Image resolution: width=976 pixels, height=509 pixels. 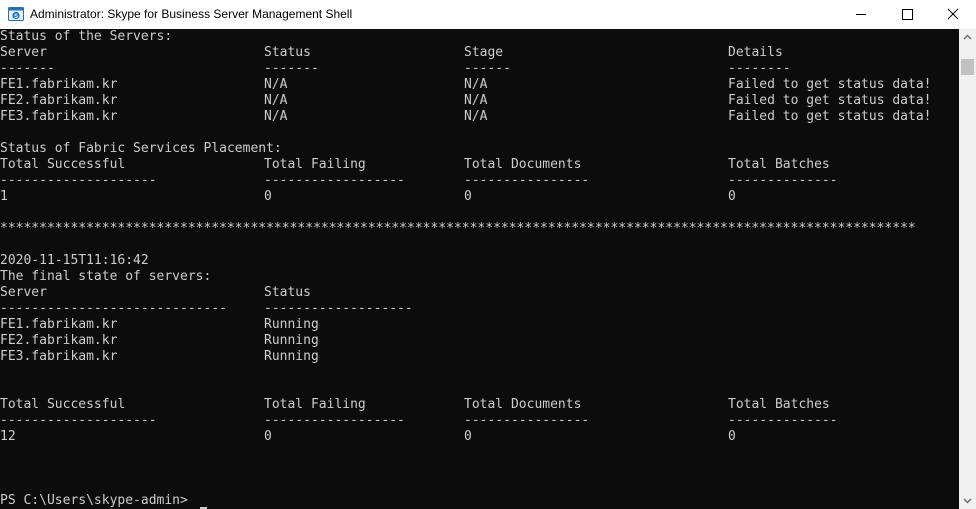 What do you see at coordinates (967, 500) in the screenshot?
I see `scroll-down-icon` at bounding box center [967, 500].